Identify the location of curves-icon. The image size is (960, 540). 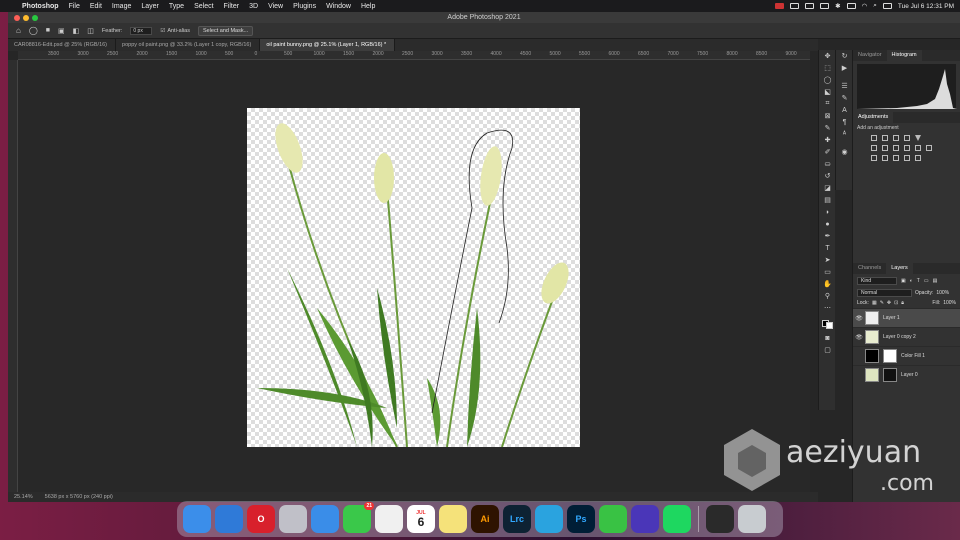
(896, 138).